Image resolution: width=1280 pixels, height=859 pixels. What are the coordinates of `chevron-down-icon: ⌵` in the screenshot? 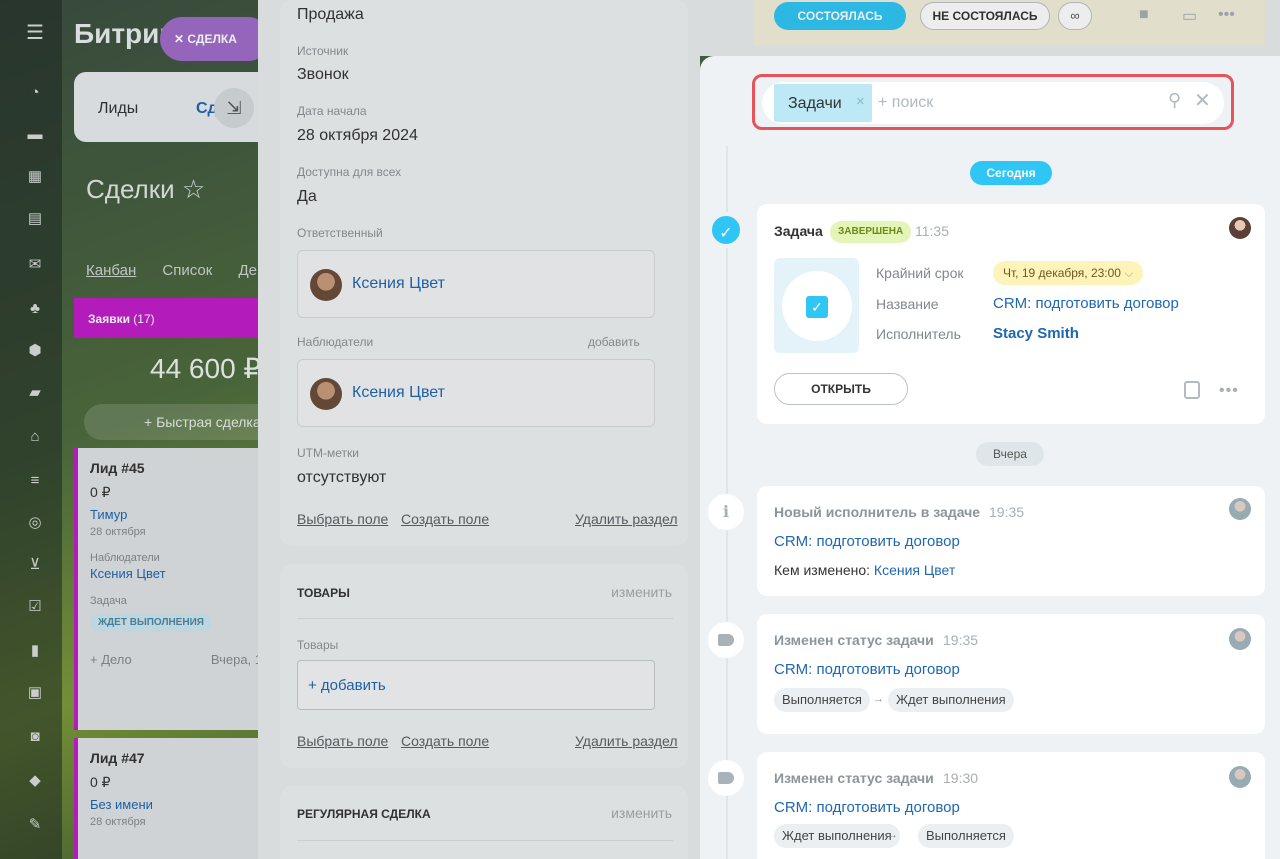 It's located at (1129, 273).